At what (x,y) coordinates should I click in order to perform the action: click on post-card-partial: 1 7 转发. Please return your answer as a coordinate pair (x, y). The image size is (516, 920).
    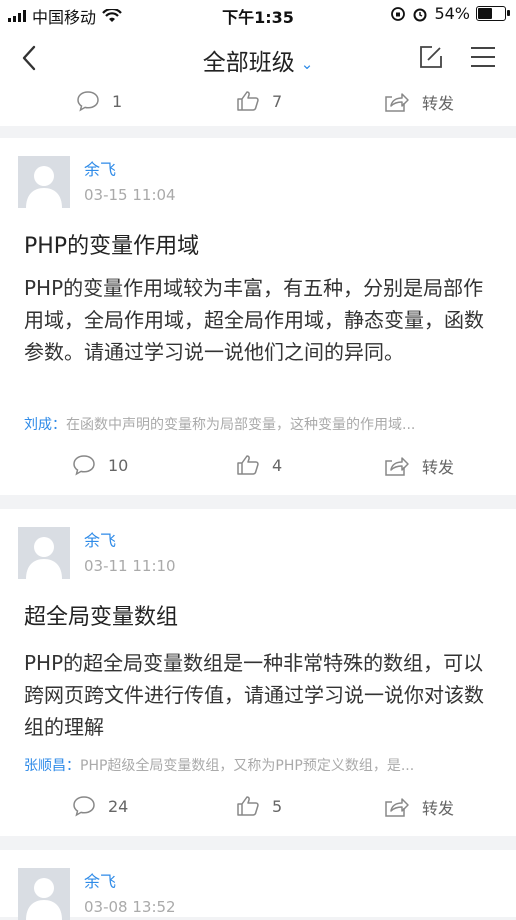
    Looking at the image, I should click on (258, 108).